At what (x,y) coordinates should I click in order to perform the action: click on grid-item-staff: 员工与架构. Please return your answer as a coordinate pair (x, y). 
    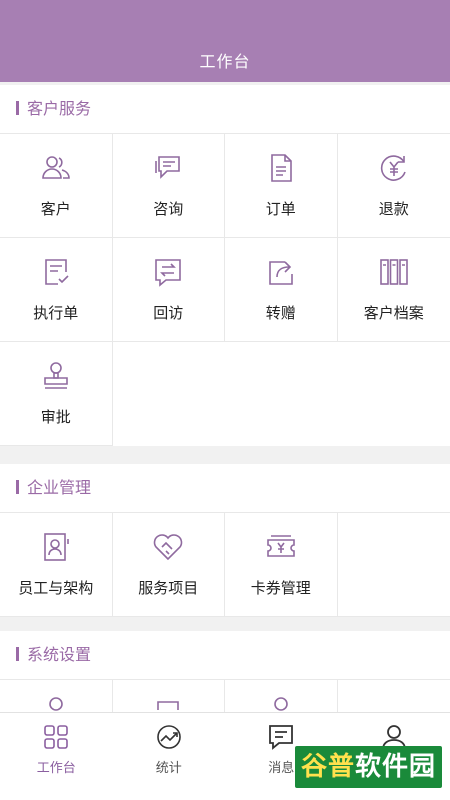
    Looking at the image, I should click on (56, 565).